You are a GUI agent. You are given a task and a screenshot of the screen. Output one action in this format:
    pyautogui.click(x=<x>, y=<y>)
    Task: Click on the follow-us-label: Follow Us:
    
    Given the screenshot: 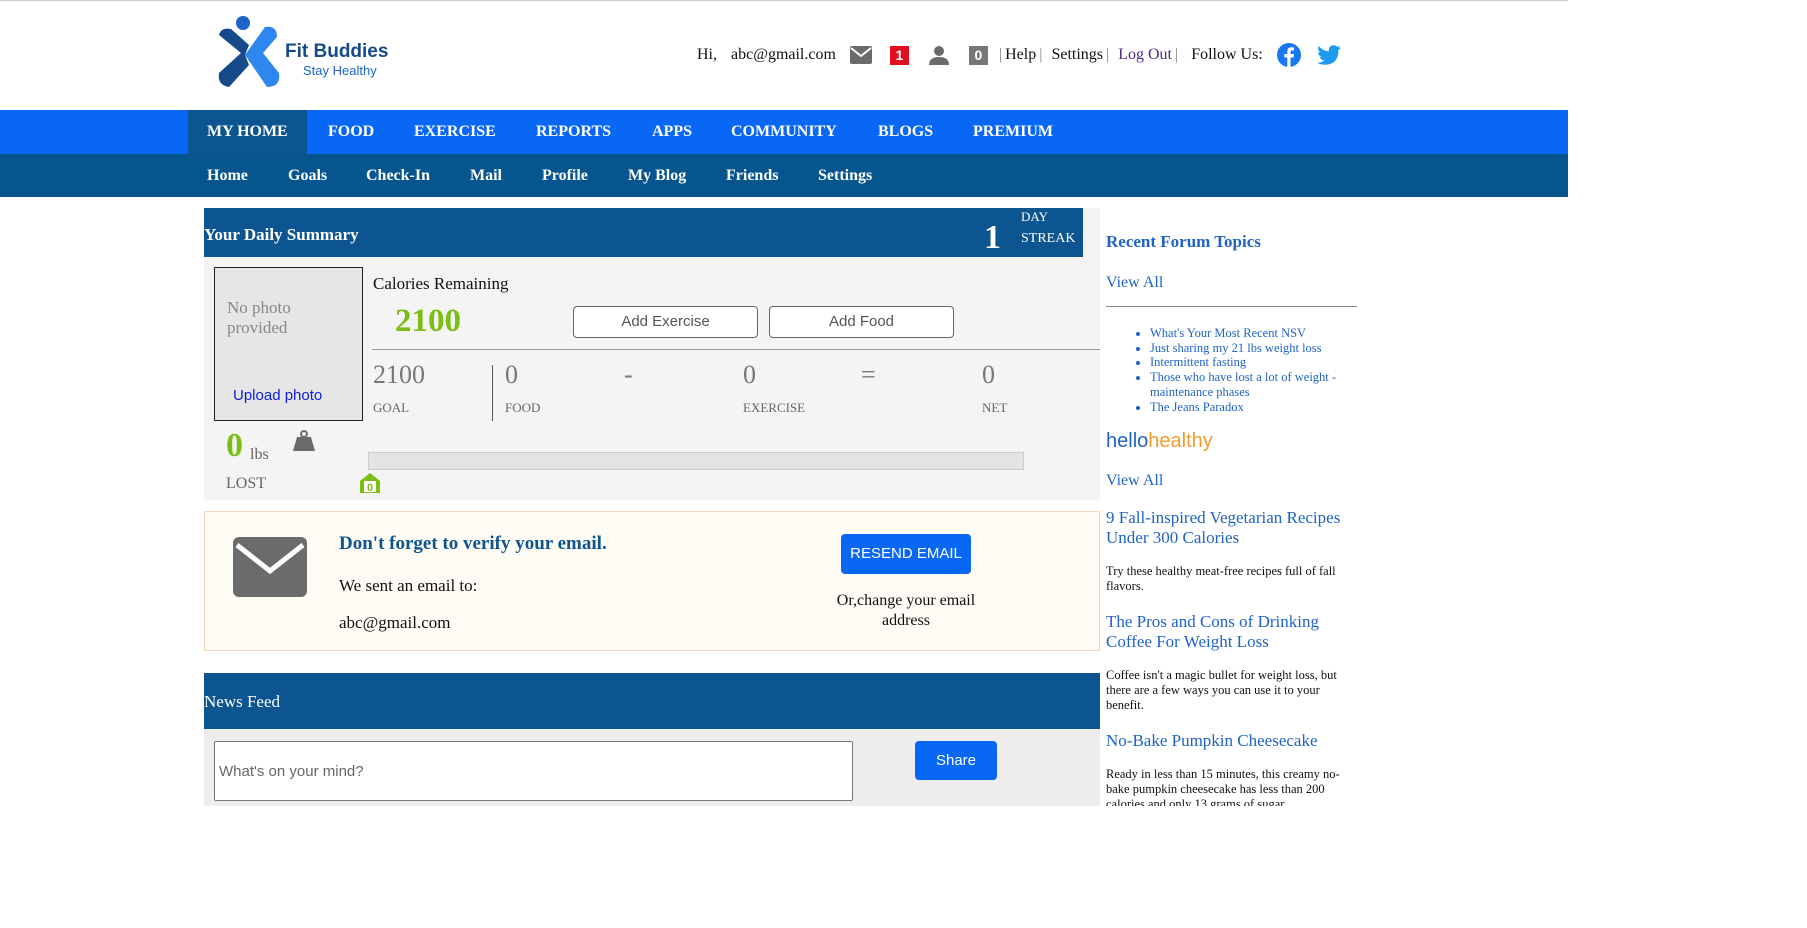 What is the action you would take?
    pyautogui.click(x=1227, y=54)
    